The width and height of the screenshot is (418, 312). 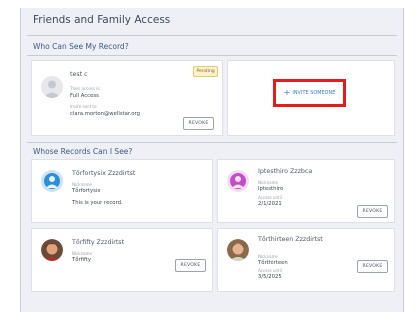 I want to click on record-note: This is your record., so click(x=97, y=203).